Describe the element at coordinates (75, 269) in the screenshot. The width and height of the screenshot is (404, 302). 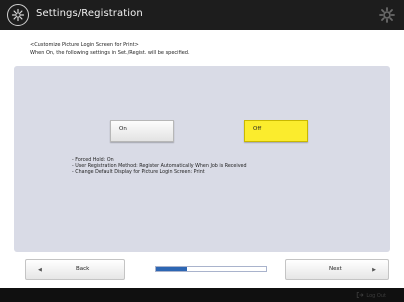
I see `back-button: ◀ Back` at that location.